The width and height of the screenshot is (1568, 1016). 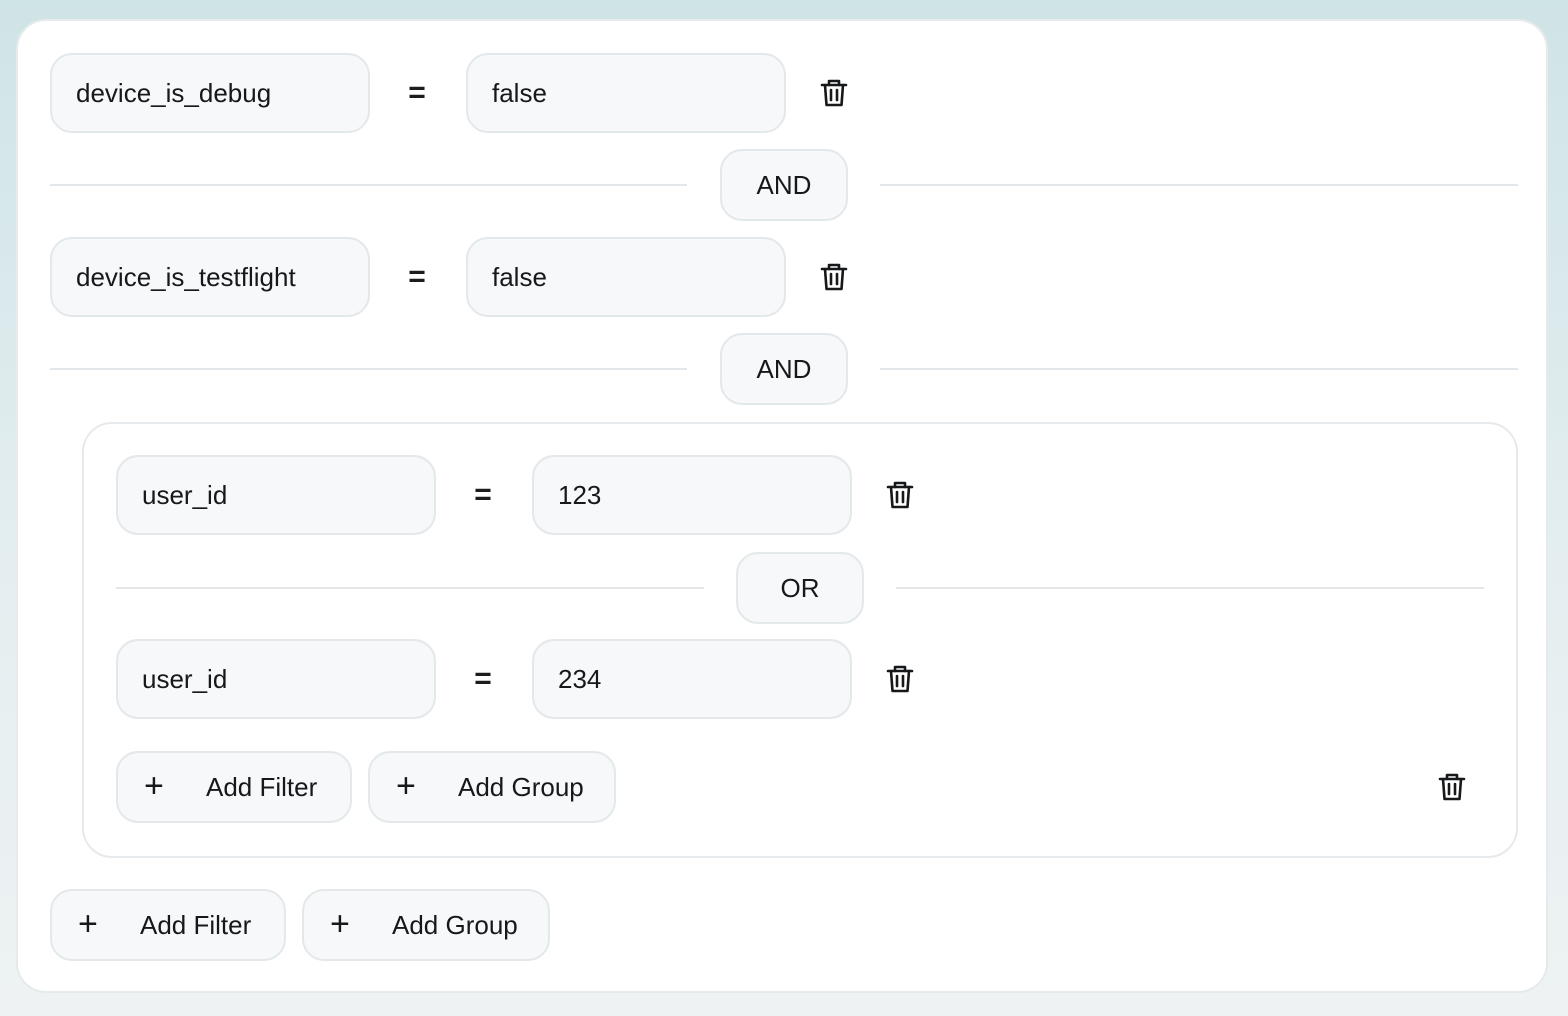 What do you see at coordinates (692, 495) in the screenshot?
I see `filter-value-input: 123` at bounding box center [692, 495].